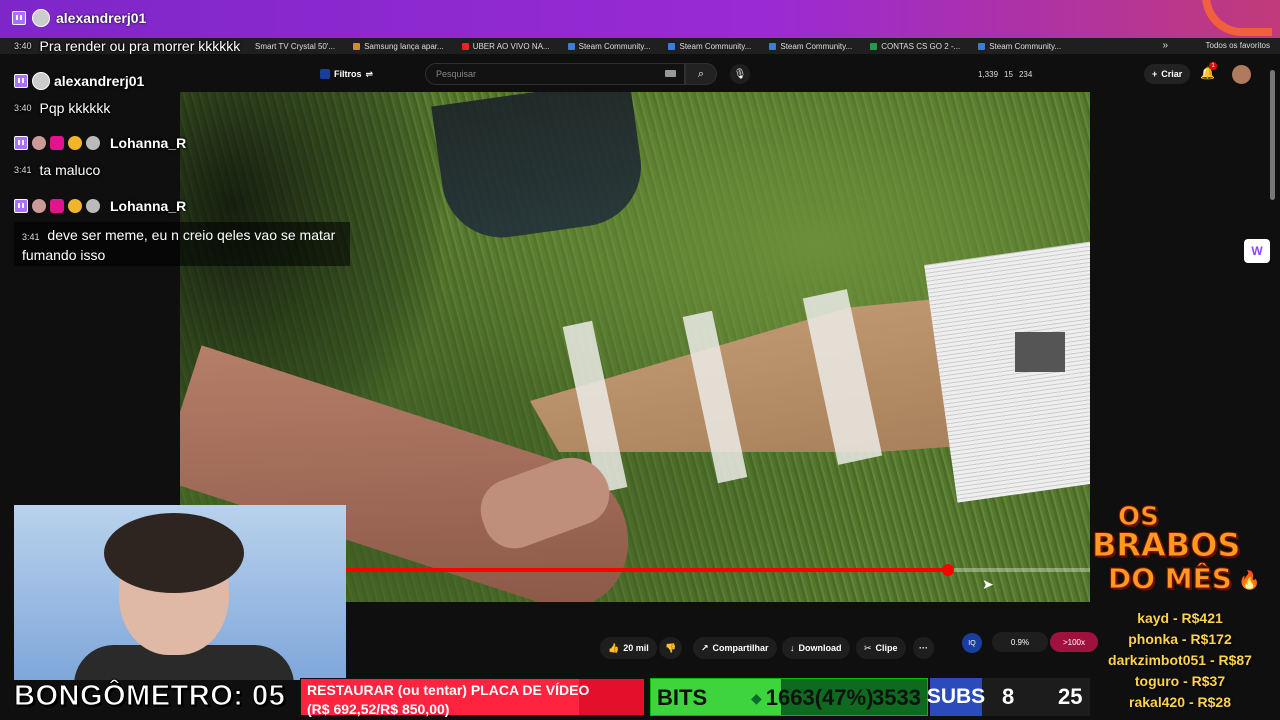  What do you see at coordinates (1180, 618) in the screenshot?
I see `donor-item: kayd - R$421` at bounding box center [1180, 618].